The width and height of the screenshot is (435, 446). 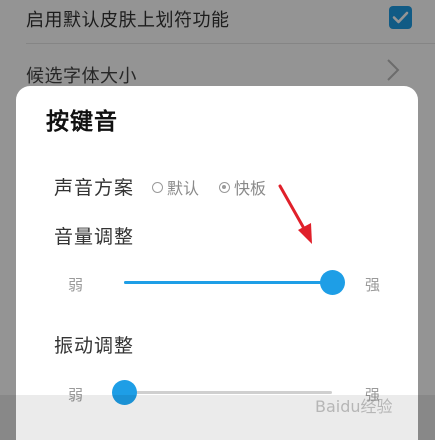 I want to click on watermark: Baidu经验, so click(x=354, y=406).